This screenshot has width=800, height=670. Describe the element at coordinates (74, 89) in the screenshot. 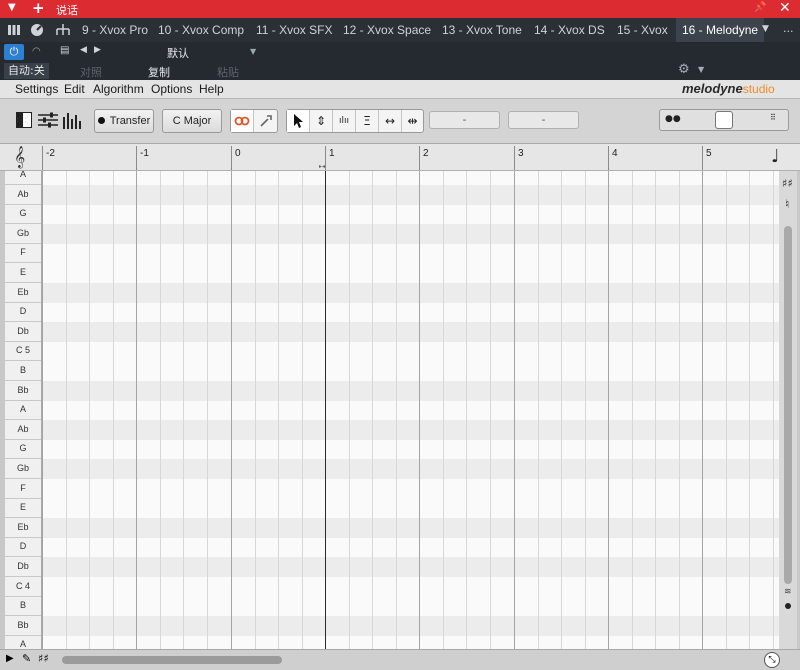

I see `menu-edit: Edit` at that location.